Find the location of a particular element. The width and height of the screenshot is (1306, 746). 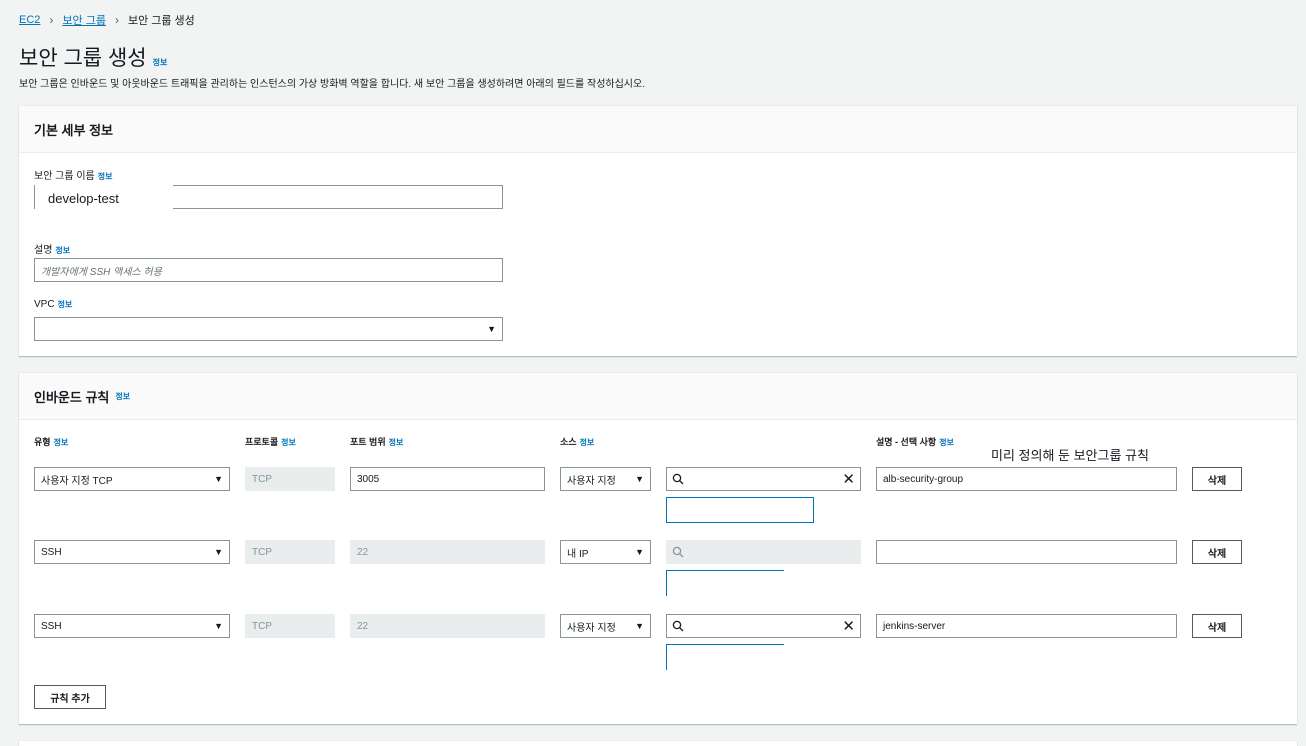

sg-desc-placeholder: 개발자에게 SSH 액세스 허용 is located at coordinates (101, 272).